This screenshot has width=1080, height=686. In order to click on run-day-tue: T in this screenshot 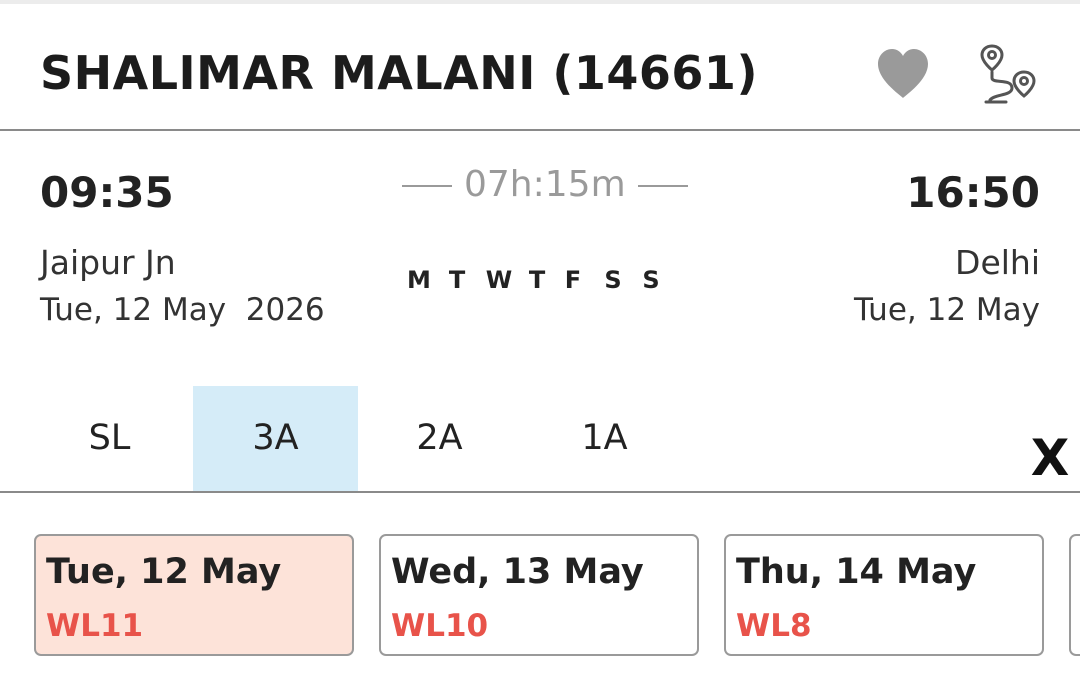, I will do `click(457, 280)`.